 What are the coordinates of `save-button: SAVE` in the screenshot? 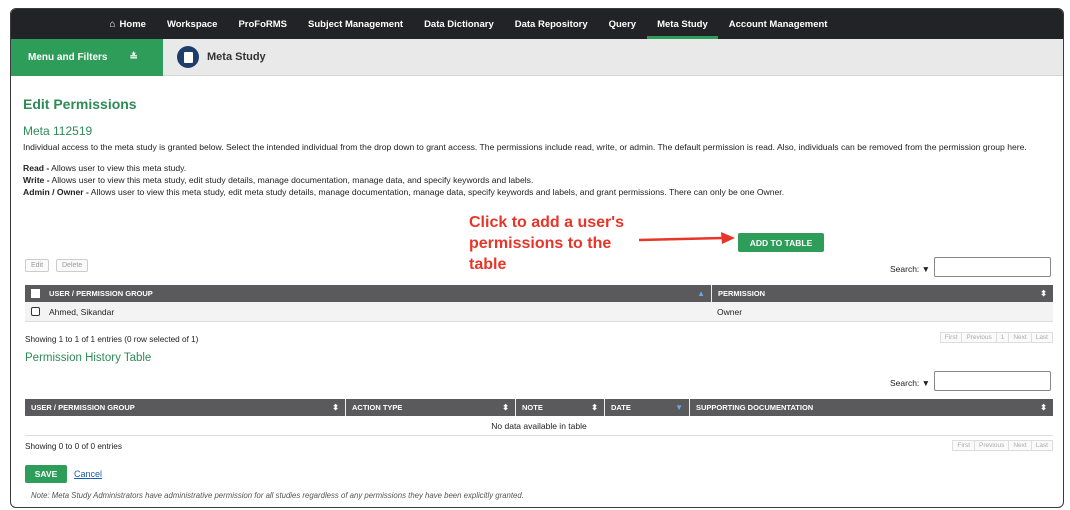 It's located at (46, 474).